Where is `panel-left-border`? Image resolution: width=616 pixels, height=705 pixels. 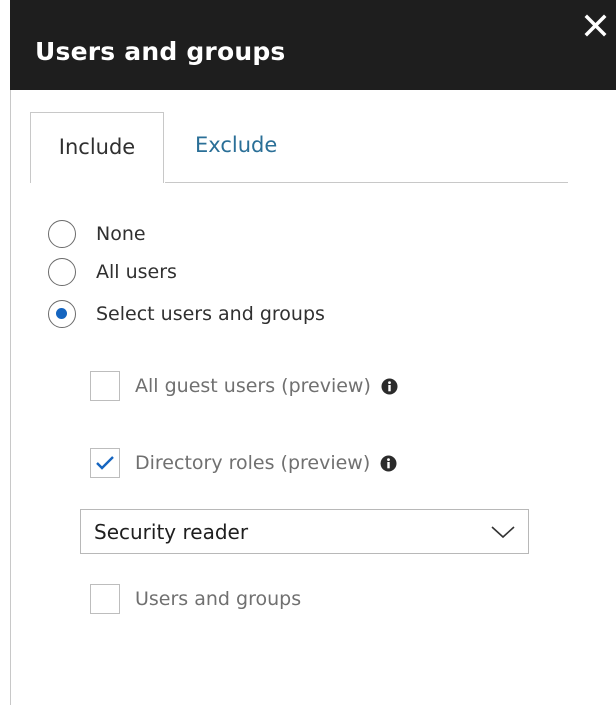
panel-left-border is located at coordinates (10, 397).